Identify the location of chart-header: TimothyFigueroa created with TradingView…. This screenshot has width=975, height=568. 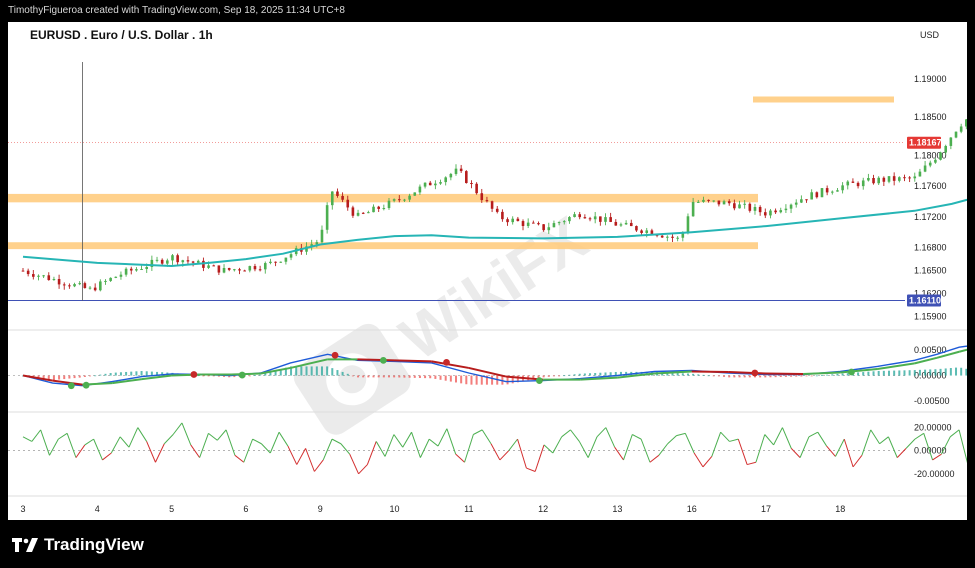
(487, 11).